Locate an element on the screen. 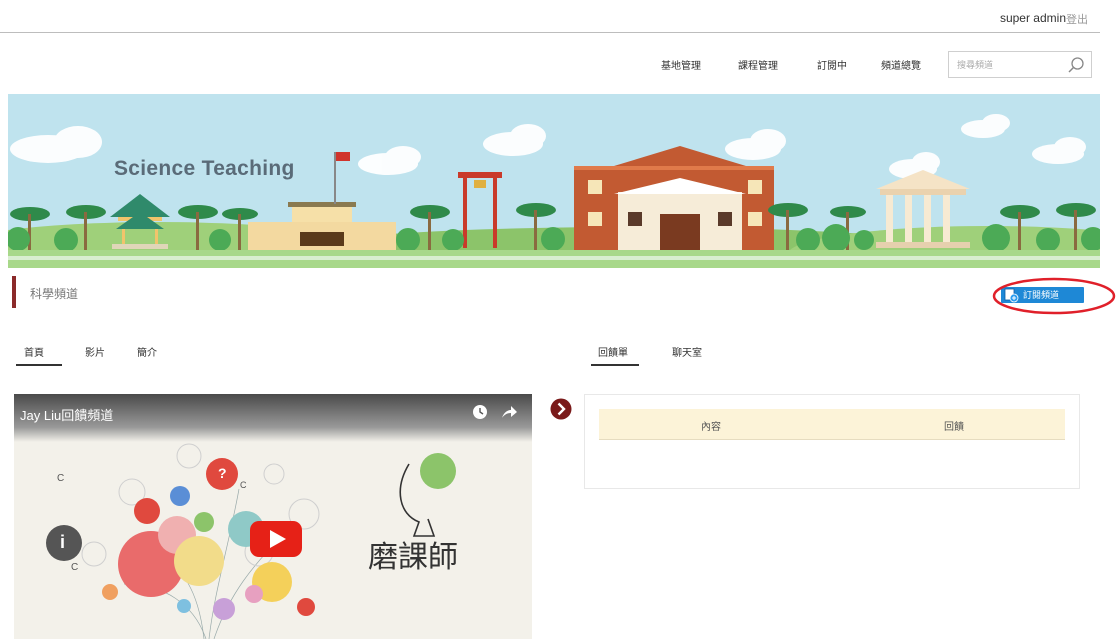  tab-videos: 影片 is located at coordinates (95, 351).